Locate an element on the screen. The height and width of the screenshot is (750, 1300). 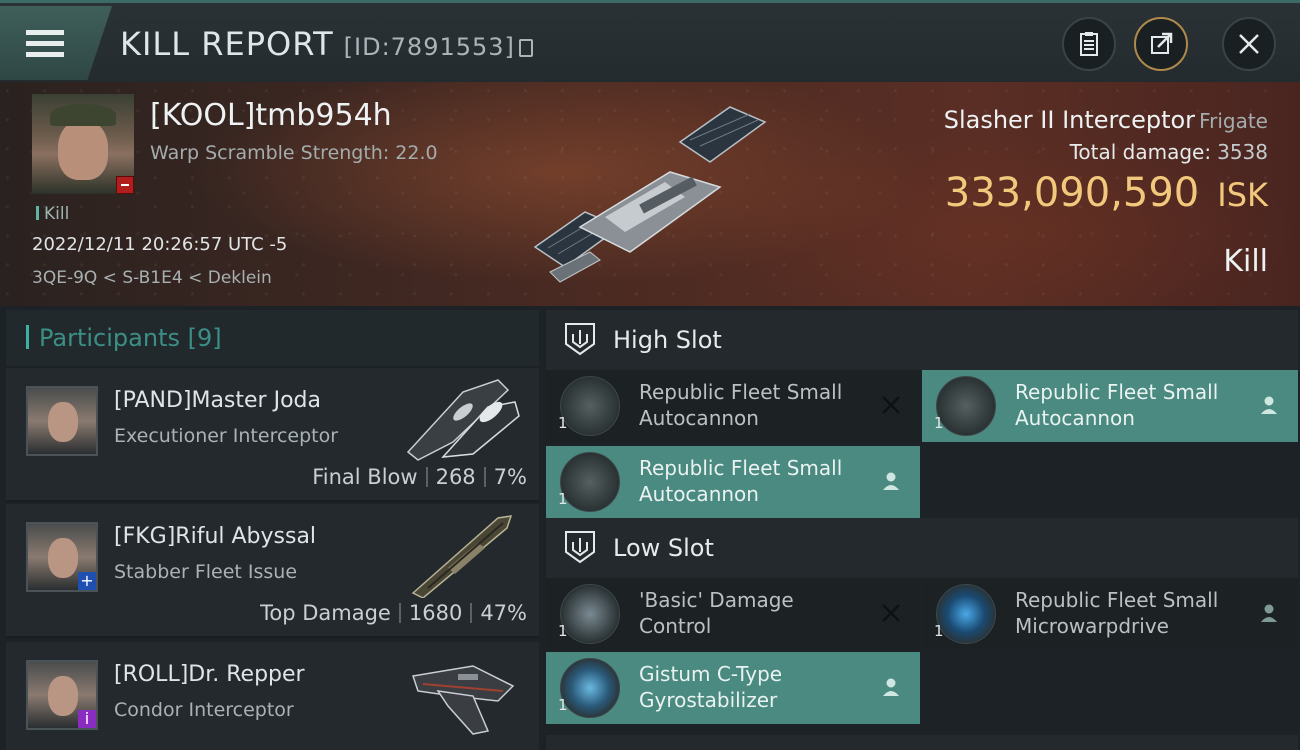
victim-name: [KOOL]tmb954h is located at coordinates (271, 115).